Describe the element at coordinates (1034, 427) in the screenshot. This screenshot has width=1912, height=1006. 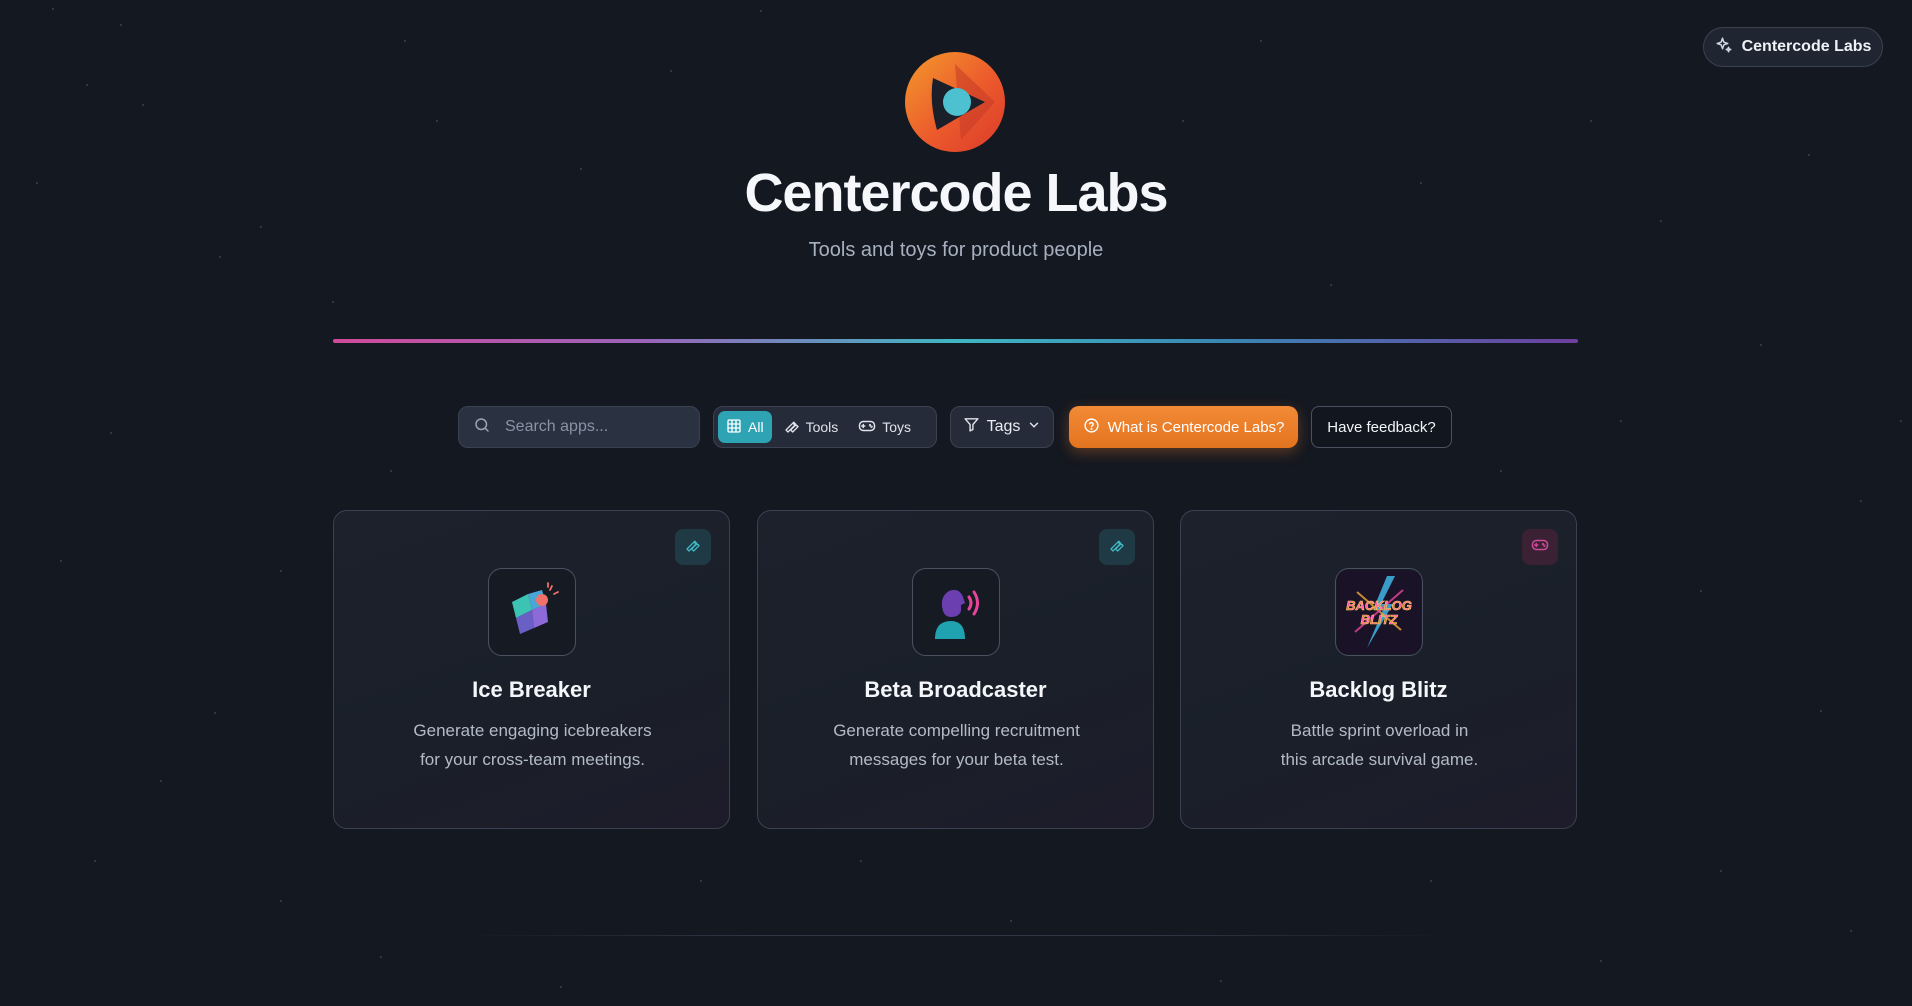
I see `chevron-down-icon` at that location.